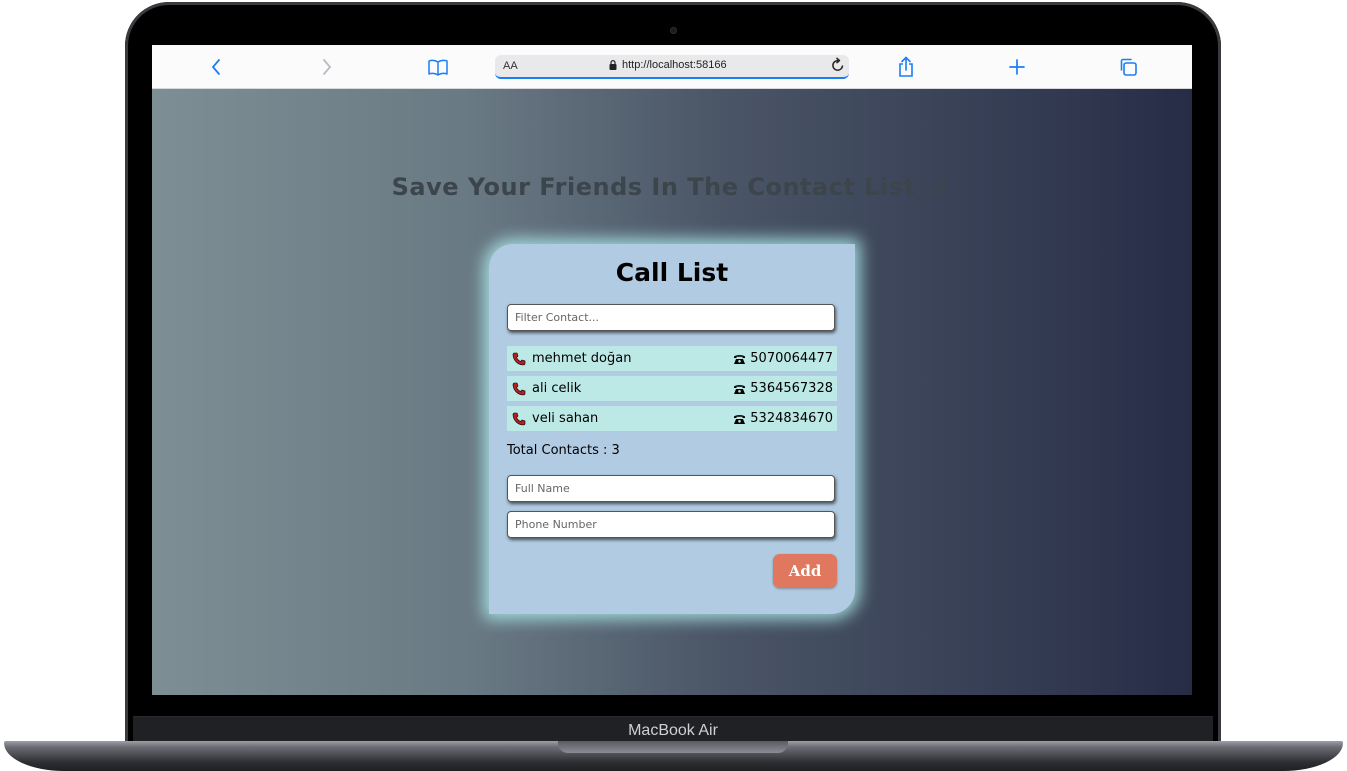 This screenshot has height=771, width=1347. I want to click on contact-phone: 5070064477, so click(791, 358).